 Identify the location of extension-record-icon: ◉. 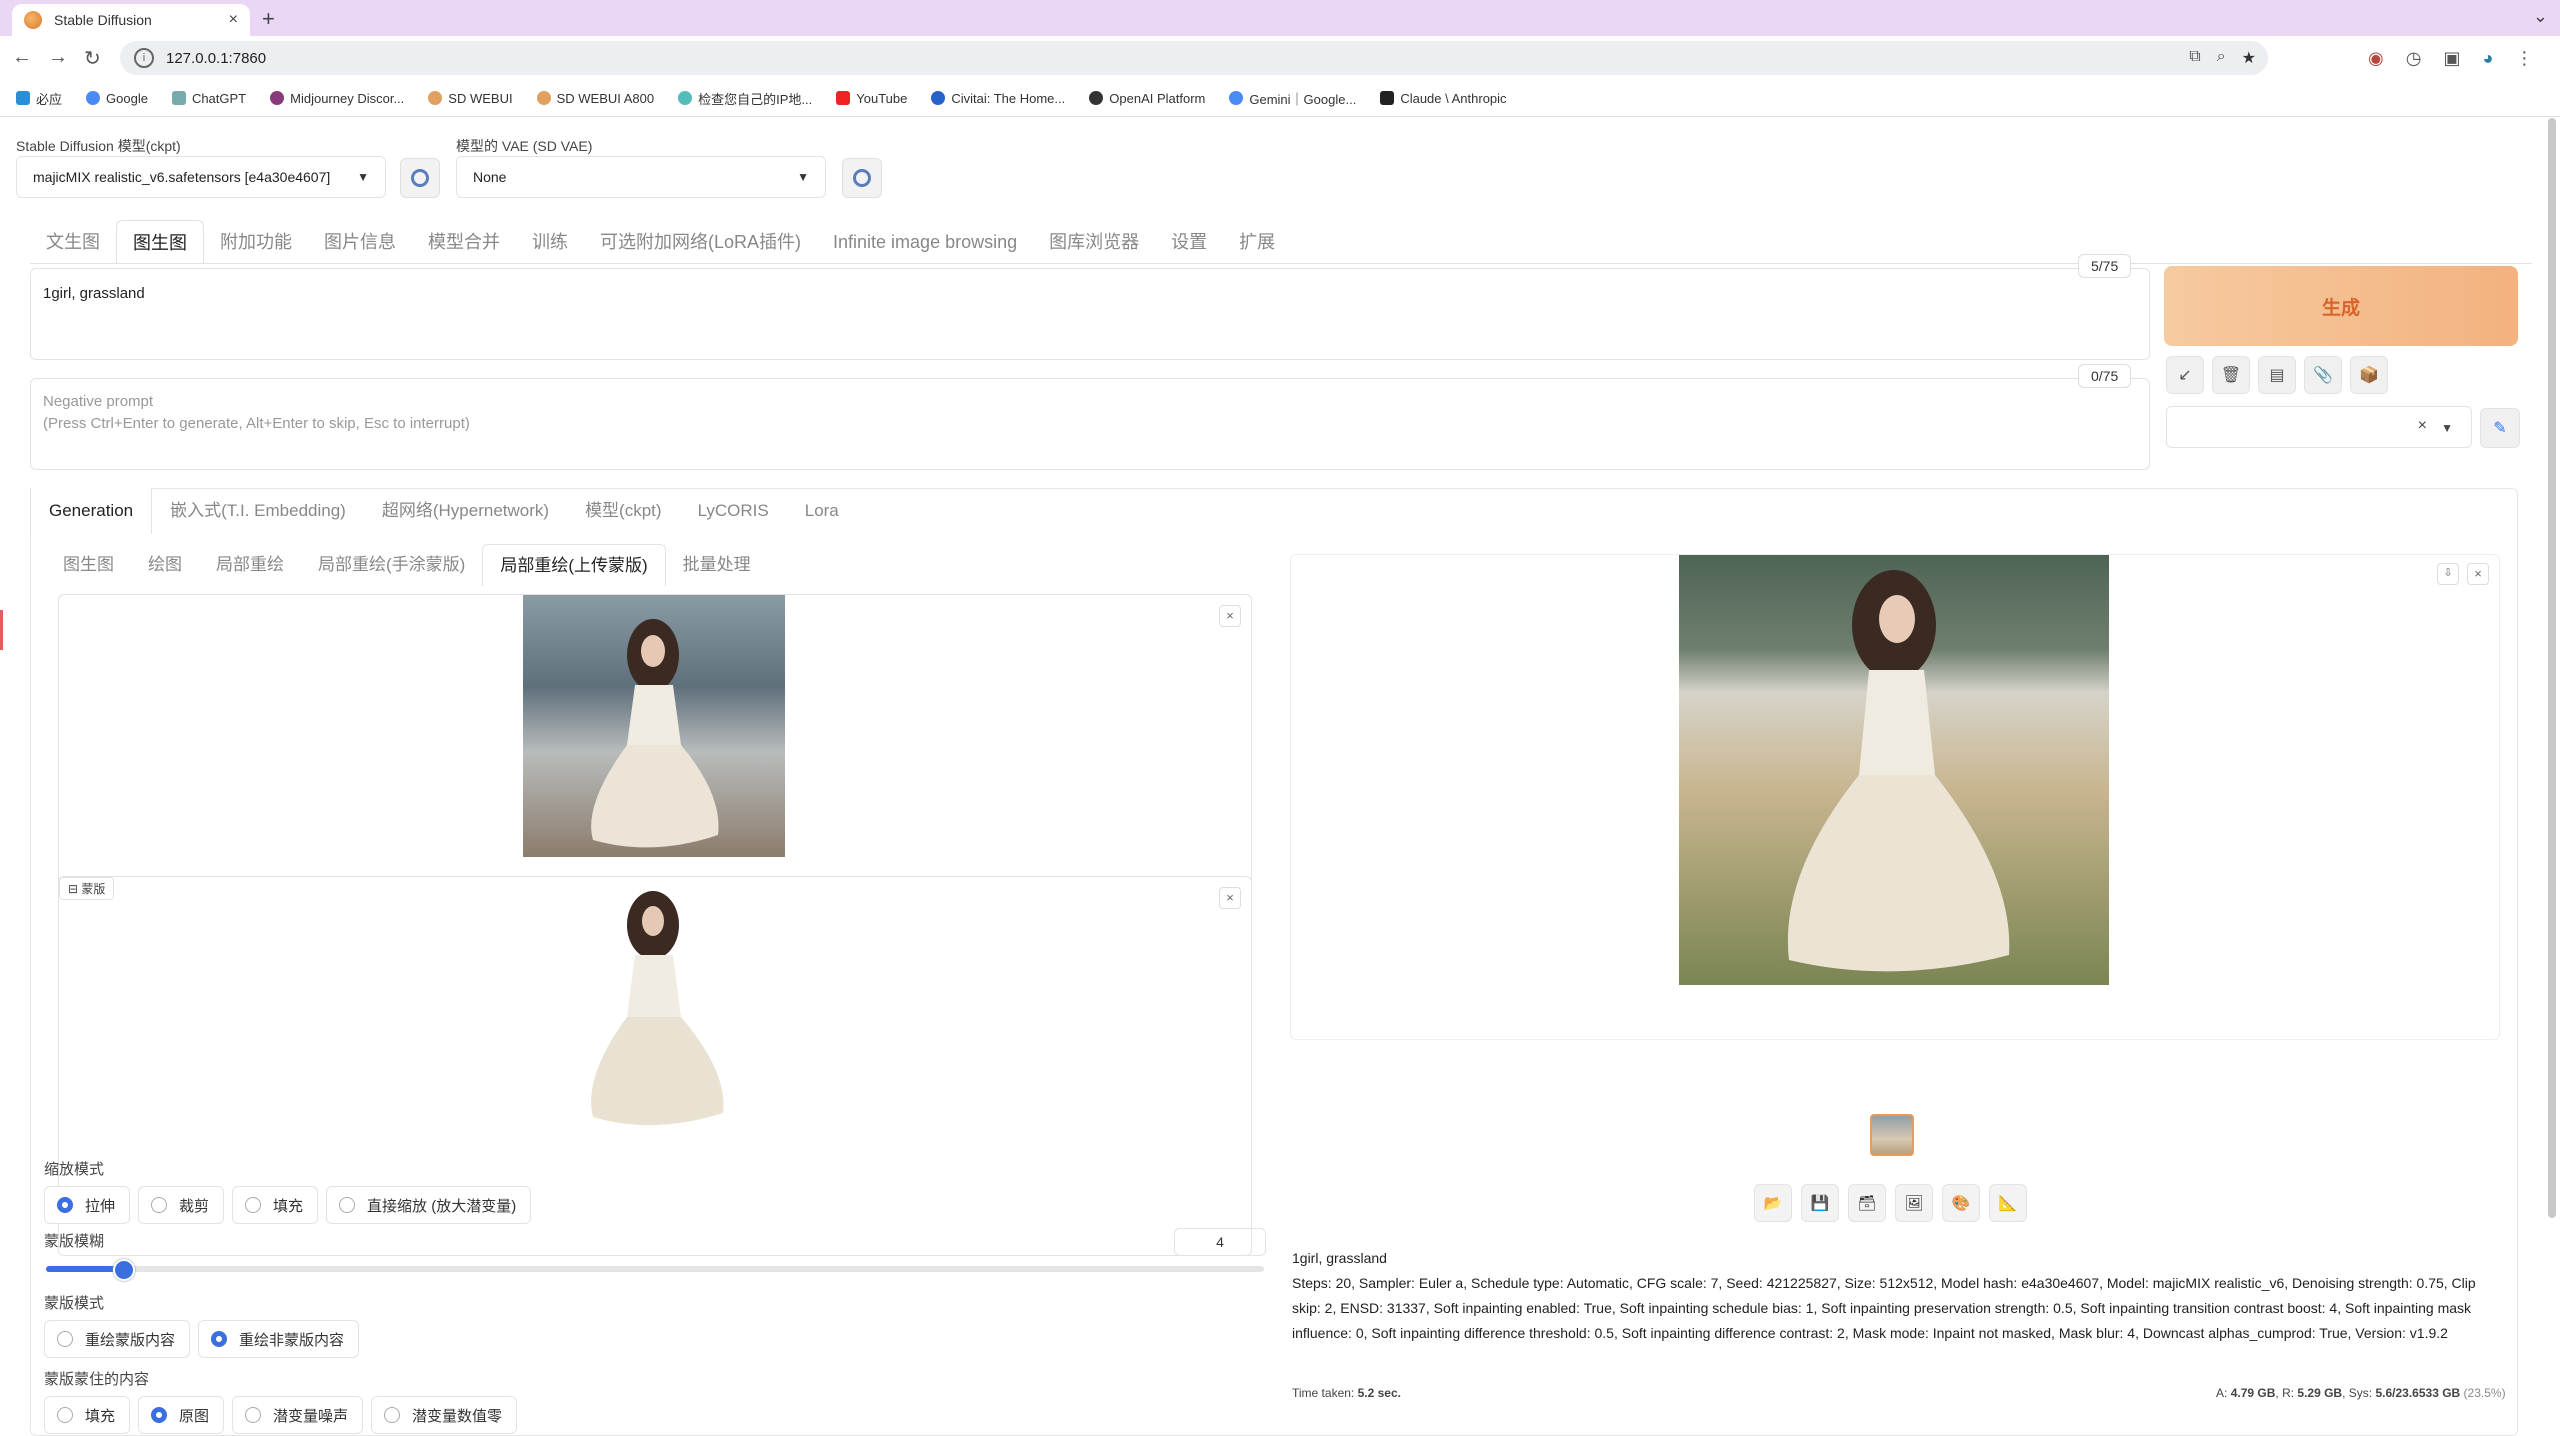
(2376, 58).